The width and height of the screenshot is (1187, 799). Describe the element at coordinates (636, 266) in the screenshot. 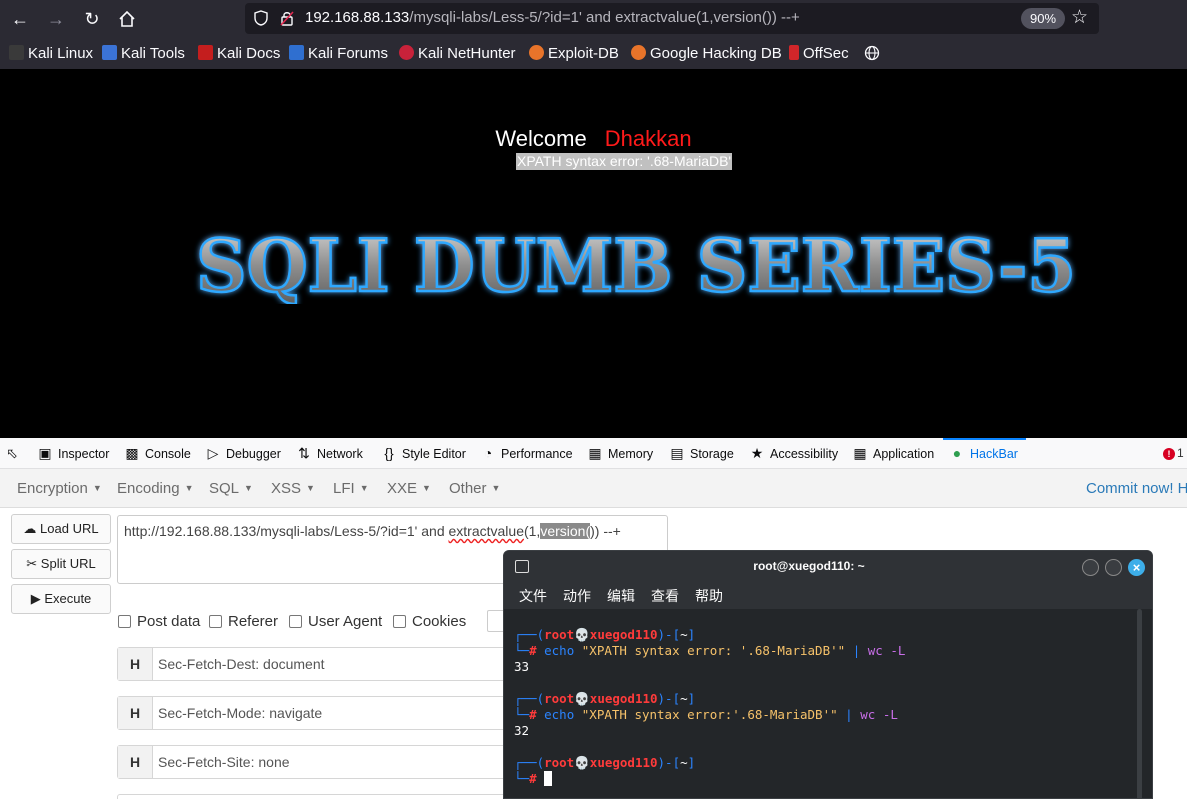

I see `banner-text: SQLI DUMB SERIES-5` at that location.